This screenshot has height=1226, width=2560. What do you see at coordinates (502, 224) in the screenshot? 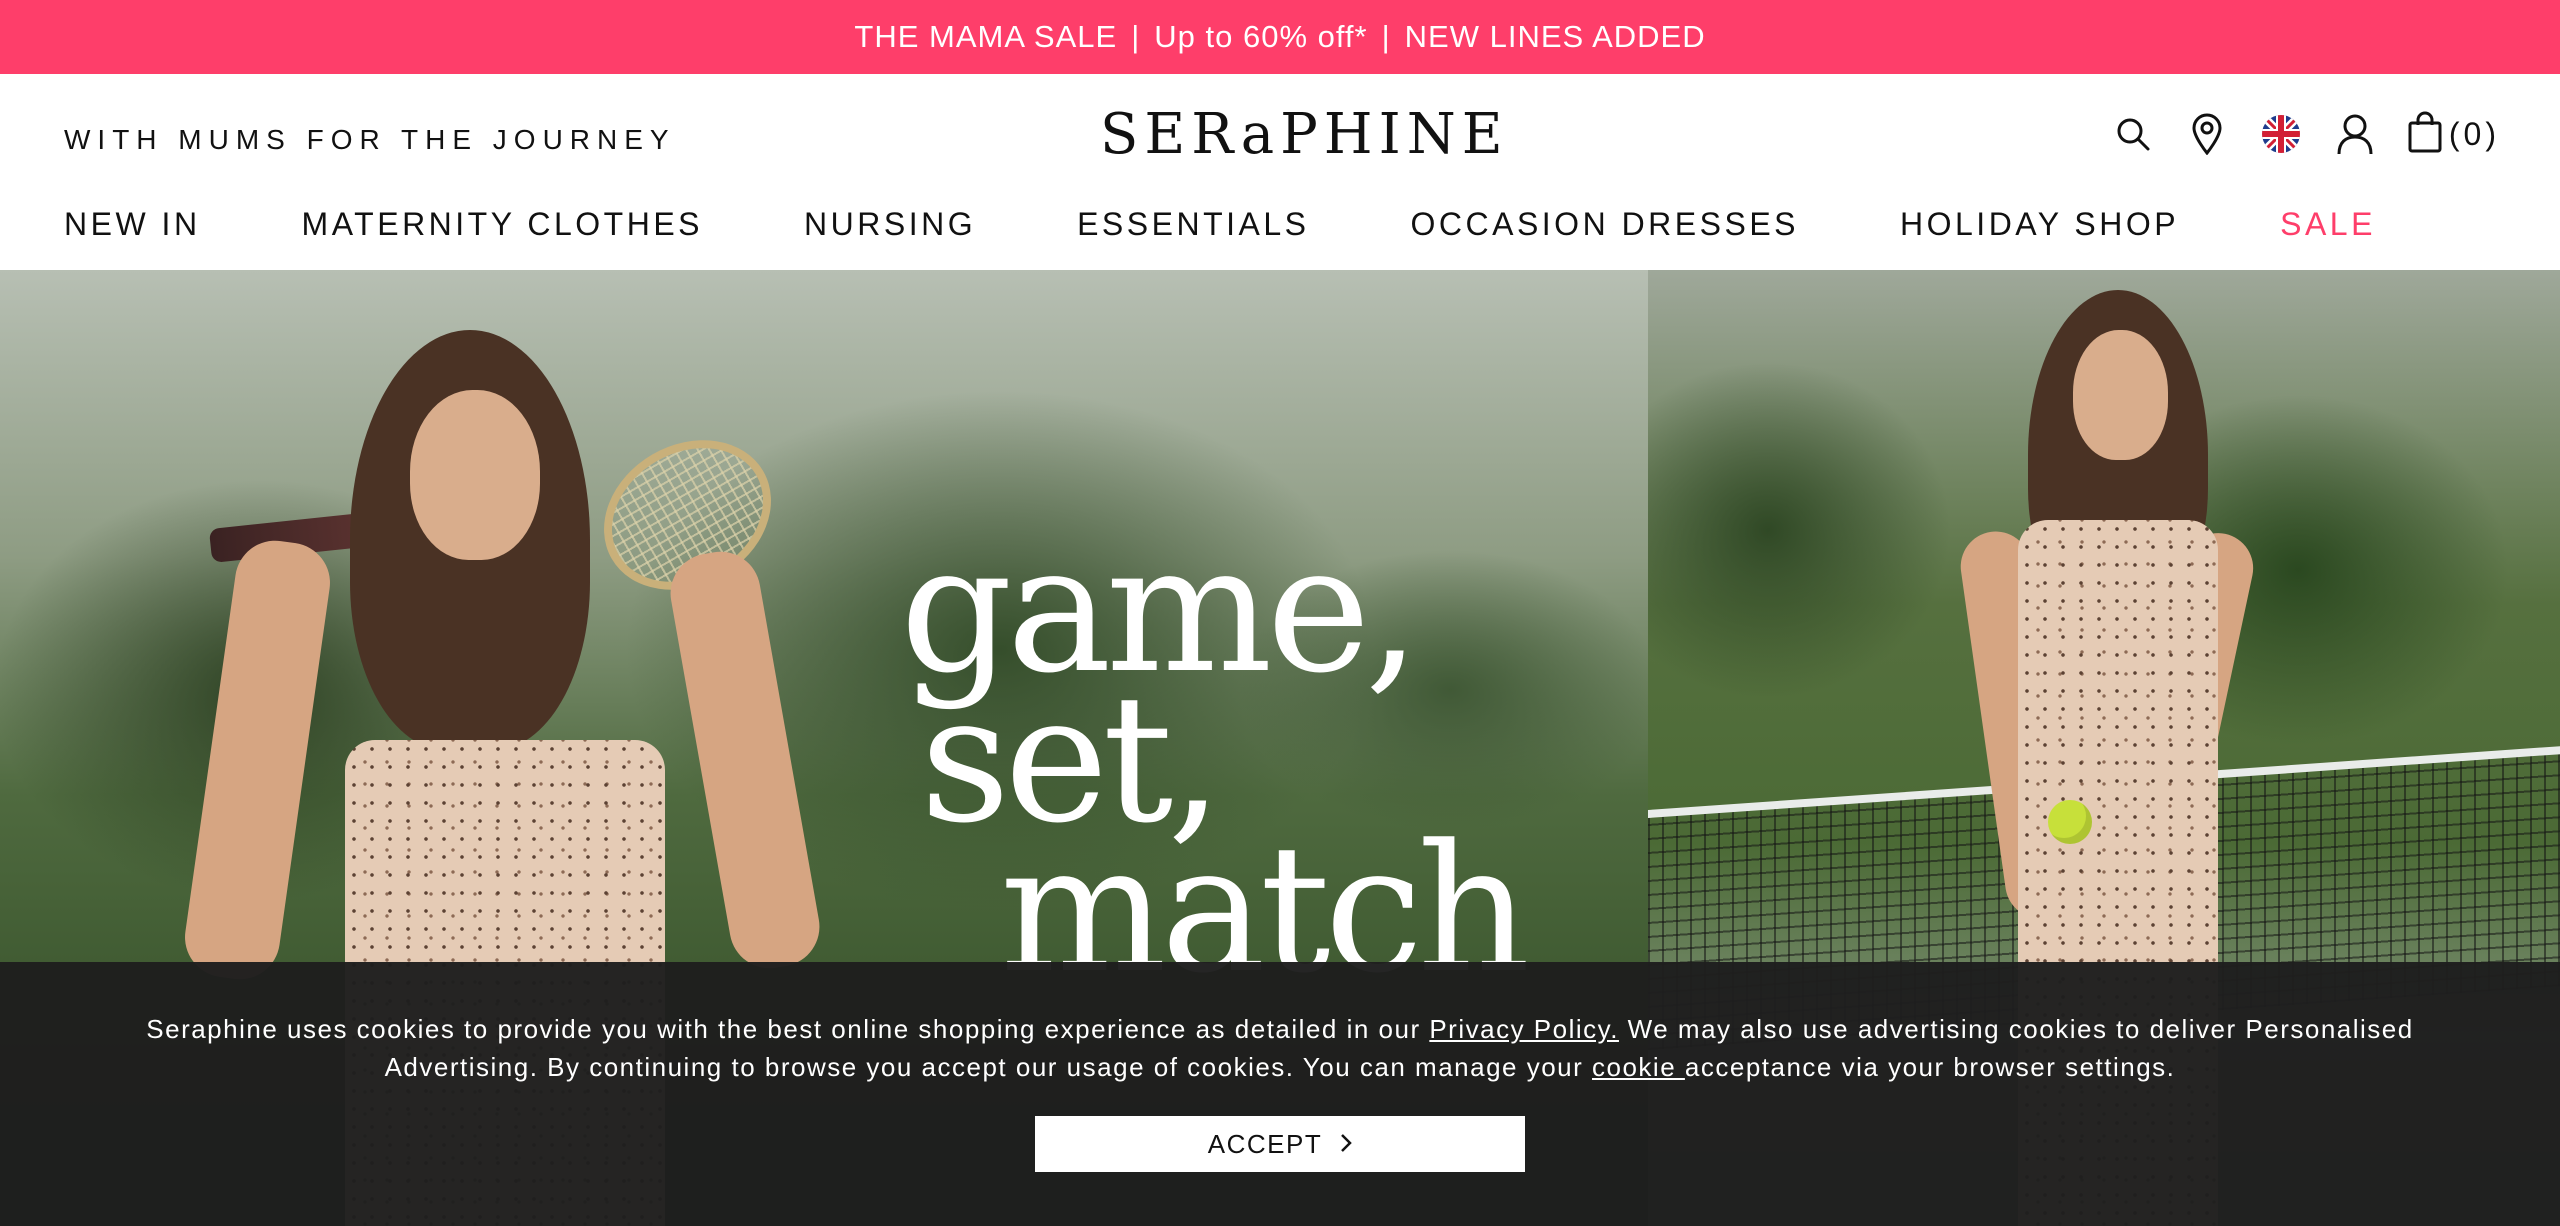
I see `nav-item-maternity-clothes: MATERNITY CLOTHES` at bounding box center [502, 224].